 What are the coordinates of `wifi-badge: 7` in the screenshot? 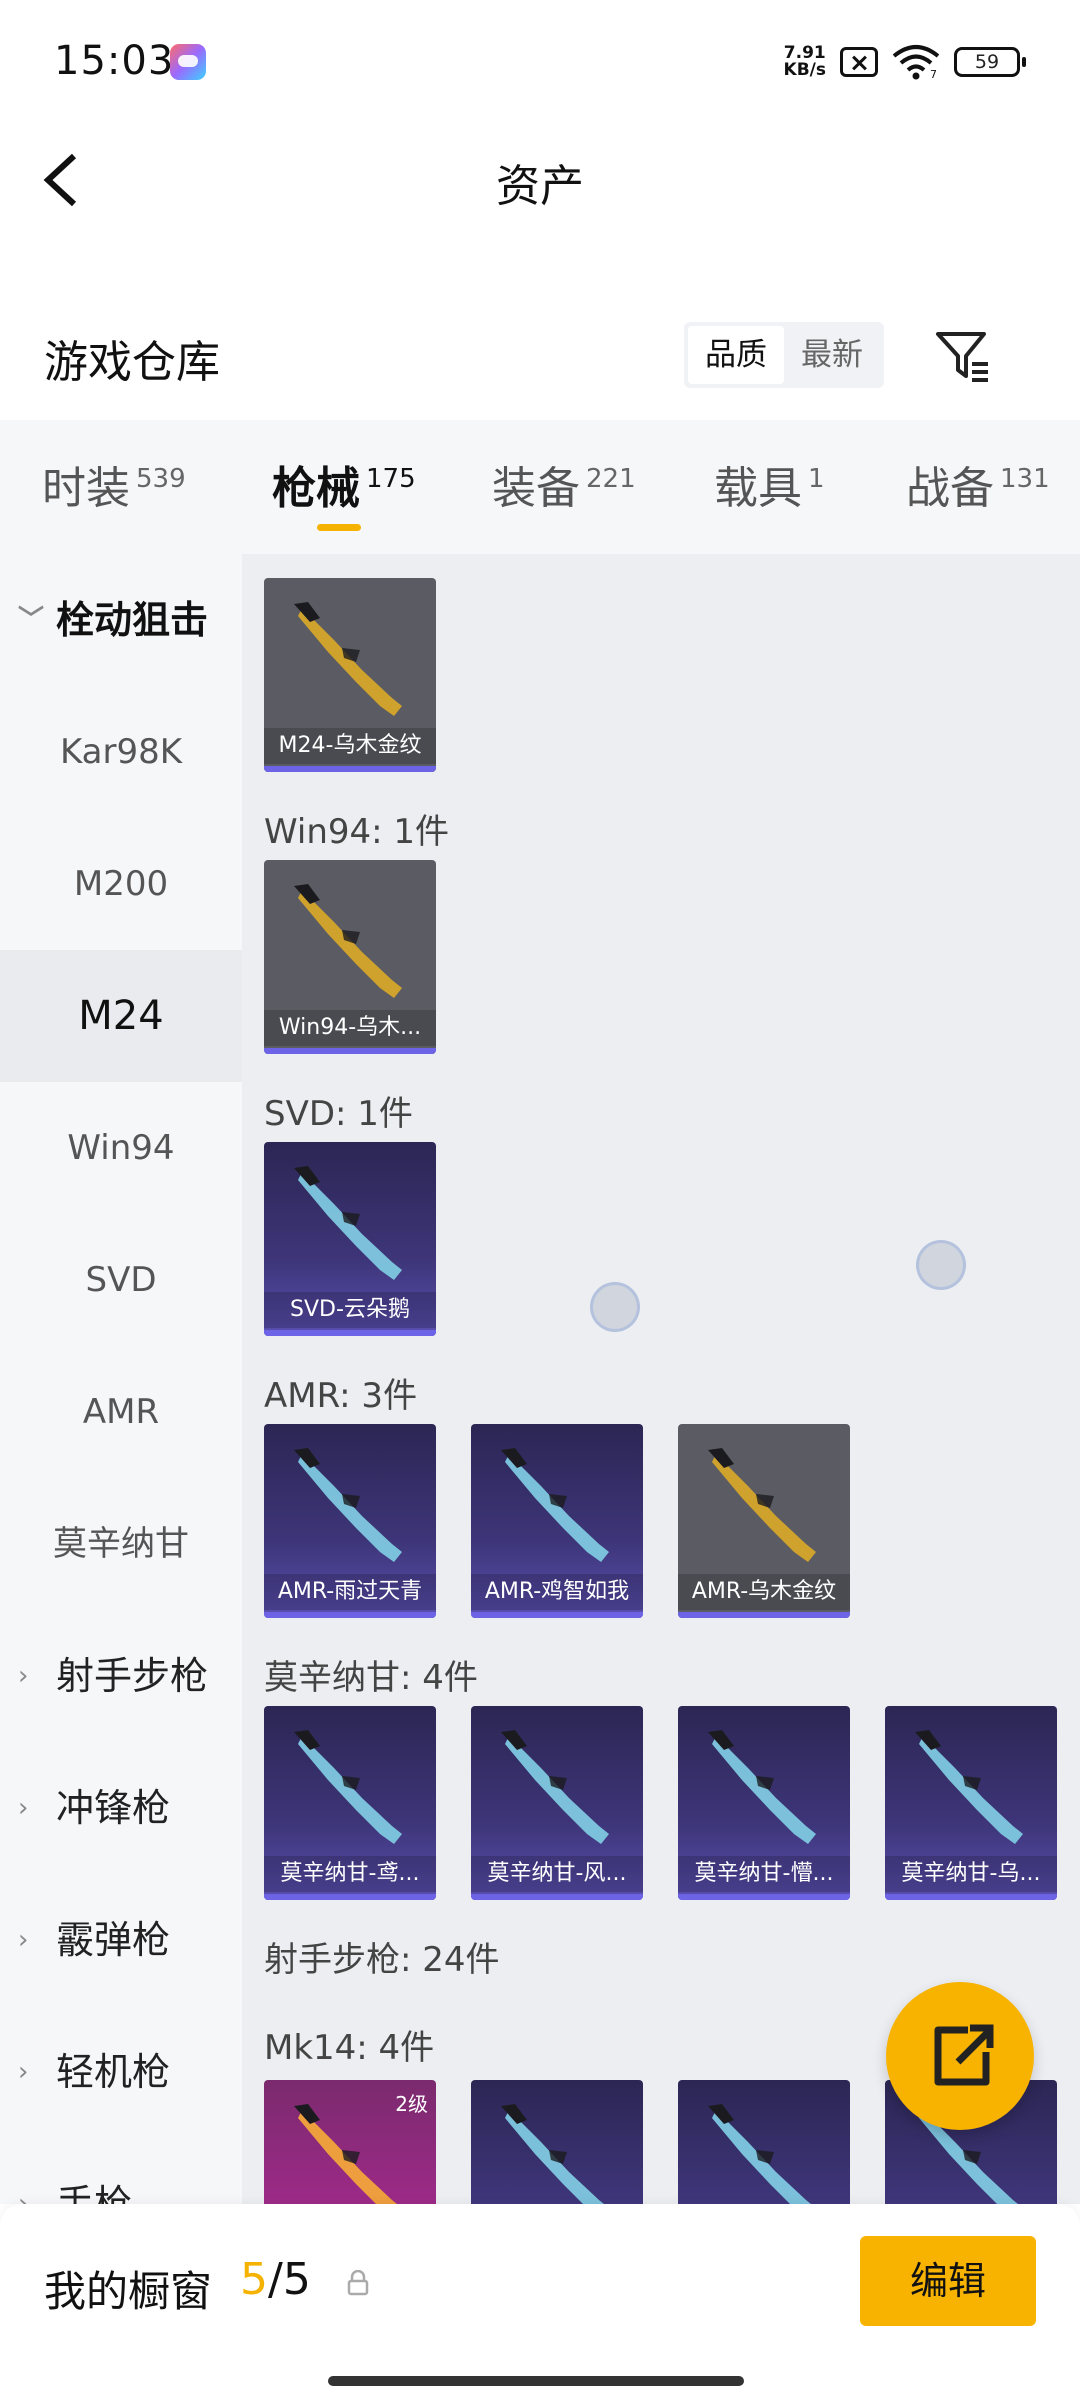 It's located at (933, 74).